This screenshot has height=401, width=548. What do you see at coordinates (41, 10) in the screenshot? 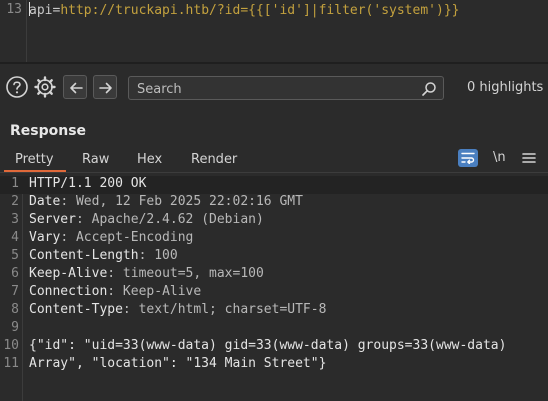
I see `param-key: api` at bounding box center [41, 10].